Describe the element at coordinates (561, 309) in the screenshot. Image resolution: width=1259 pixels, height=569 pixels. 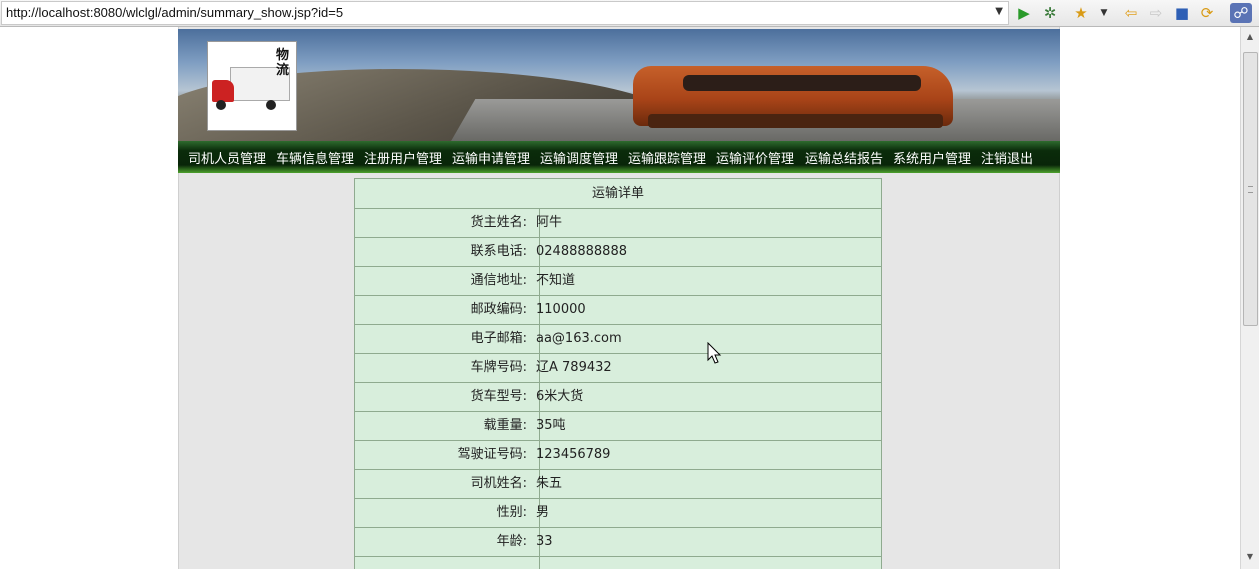
I see `row-value: 110000` at that location.